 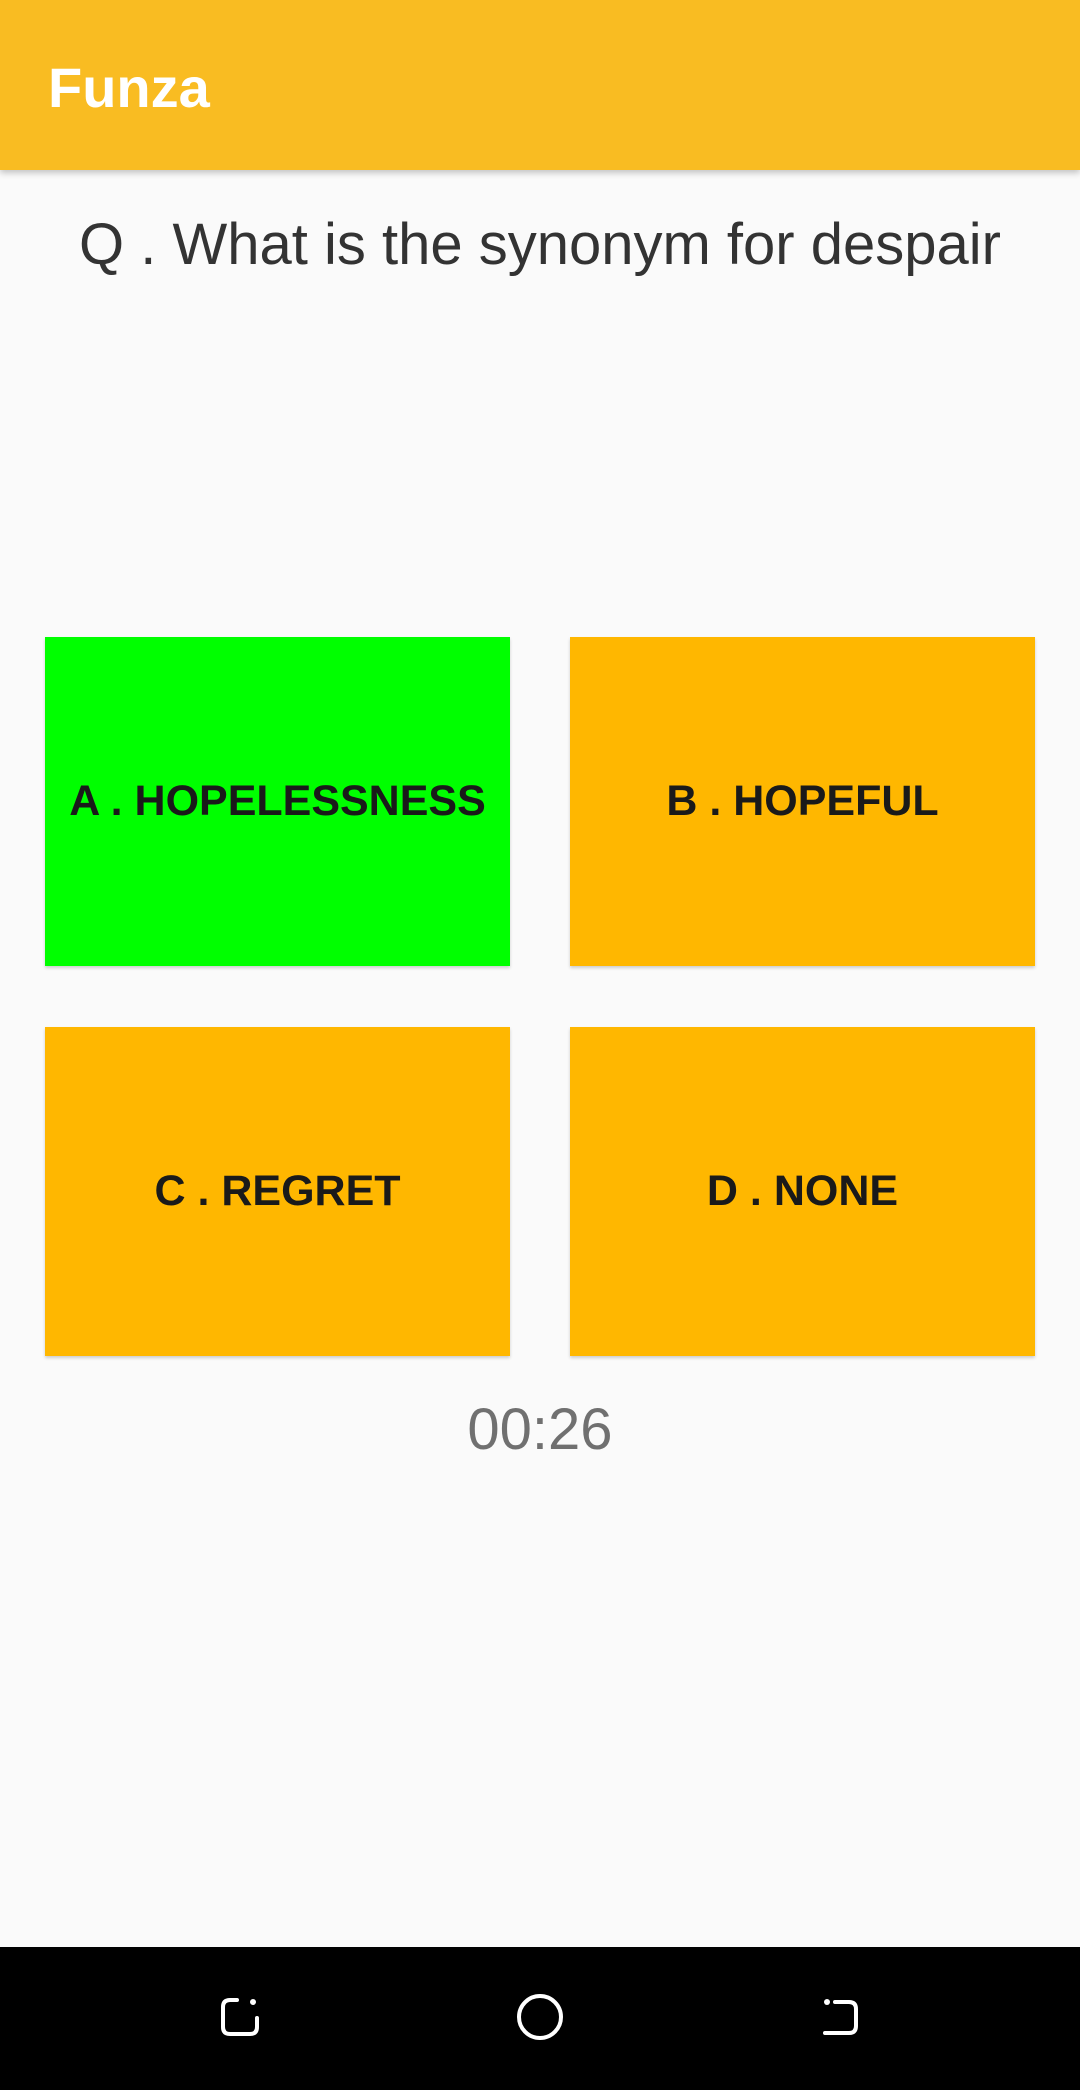 What do you see at coordinates (277, 1191) in the screenshot?
I see `option-c-button: C . REGRET` at bounding box center [277, 1191].